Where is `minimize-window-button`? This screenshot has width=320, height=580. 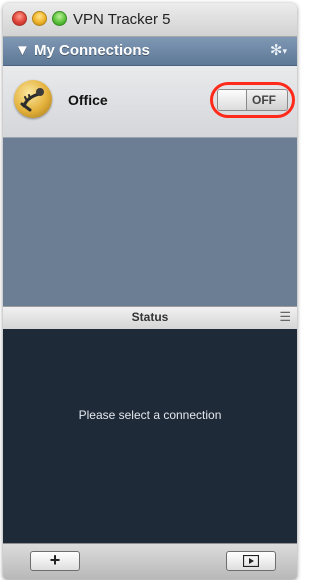
minimize-window-button is located at coordinates (39, 18).